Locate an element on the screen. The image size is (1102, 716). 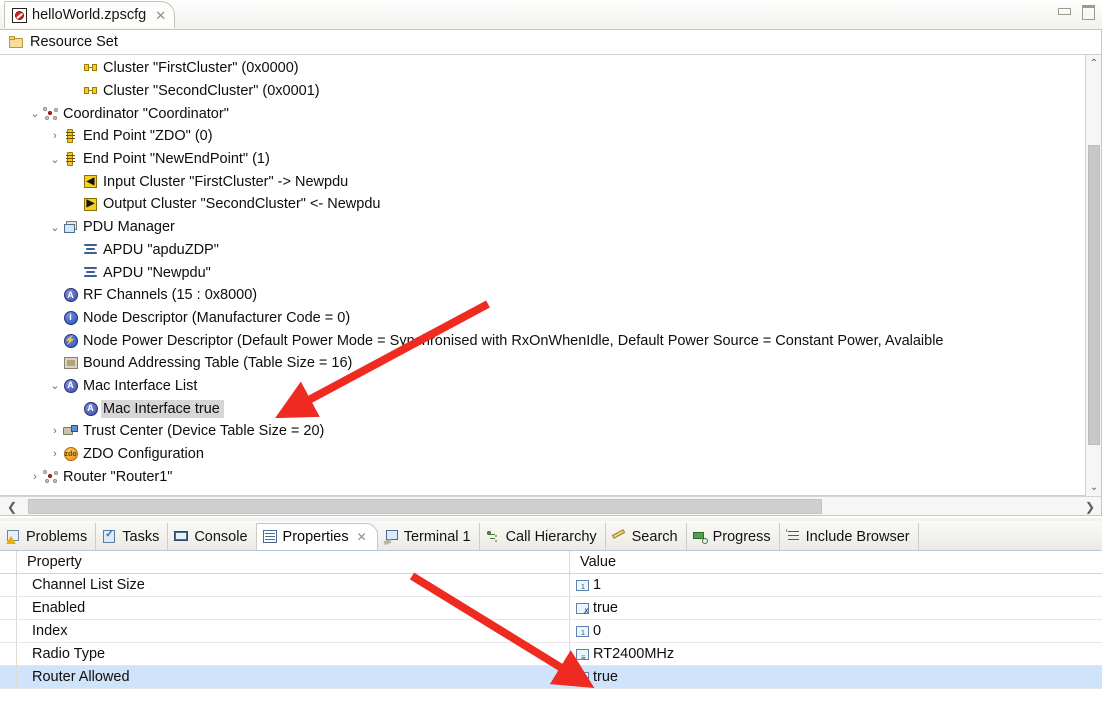
property-row: Radio Type RT2400MHz is located at coordinates (551, 654).